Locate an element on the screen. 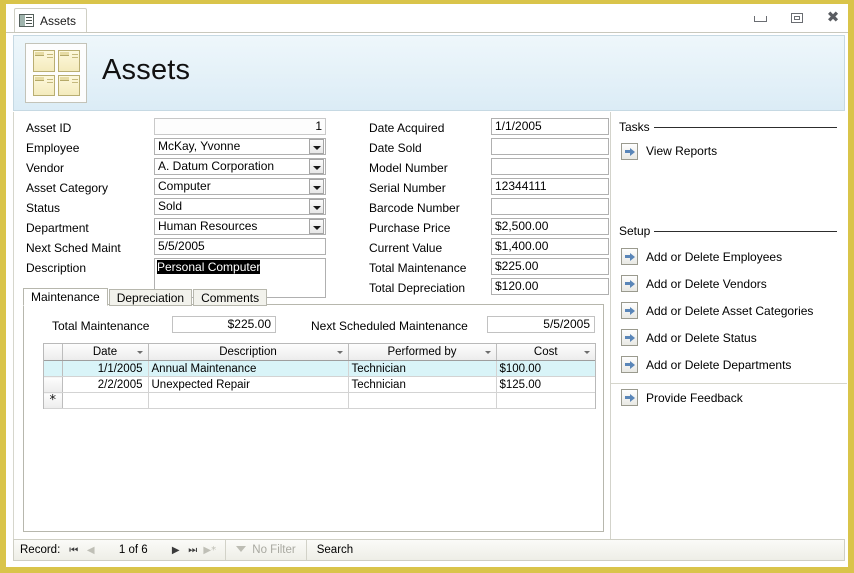 This screenshot has height=573, width=854. asset-category-label: Asset Category is located at coordinates (67, 188).